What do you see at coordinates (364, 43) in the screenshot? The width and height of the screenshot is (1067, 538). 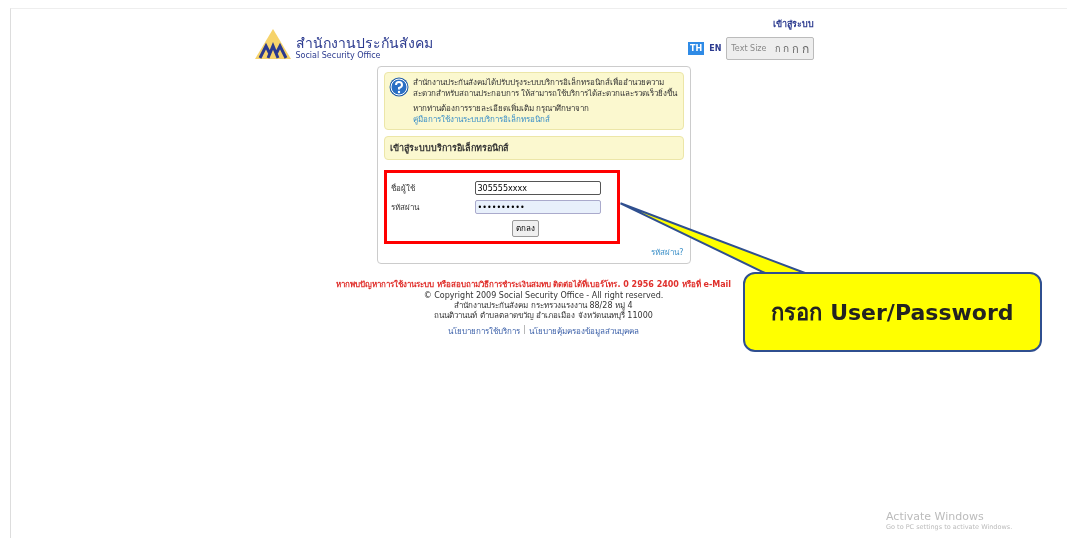 I see `logo-title: สำนักงานประกันสังคม` at bounding box center [364, 43].